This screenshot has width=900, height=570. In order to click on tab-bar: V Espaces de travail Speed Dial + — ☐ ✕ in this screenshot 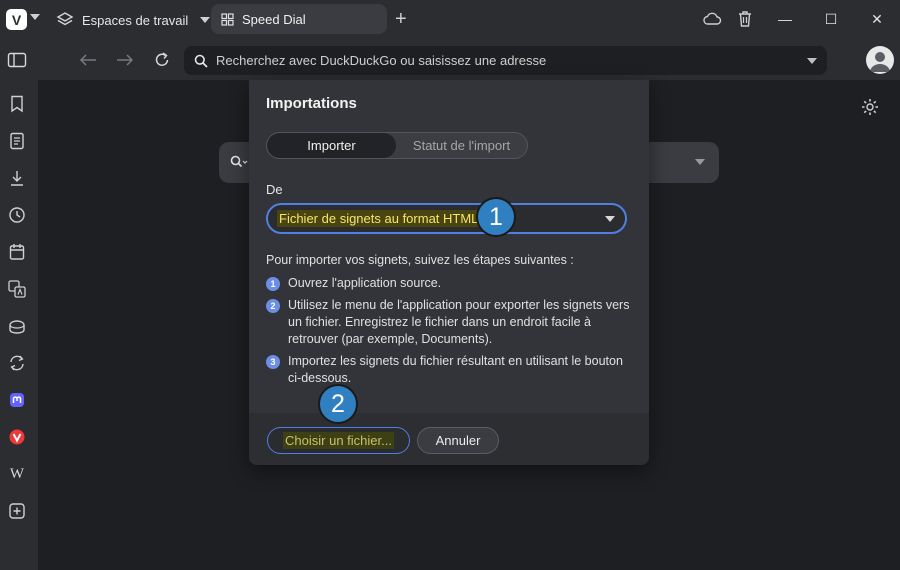, I will do `click(450, 20)`.